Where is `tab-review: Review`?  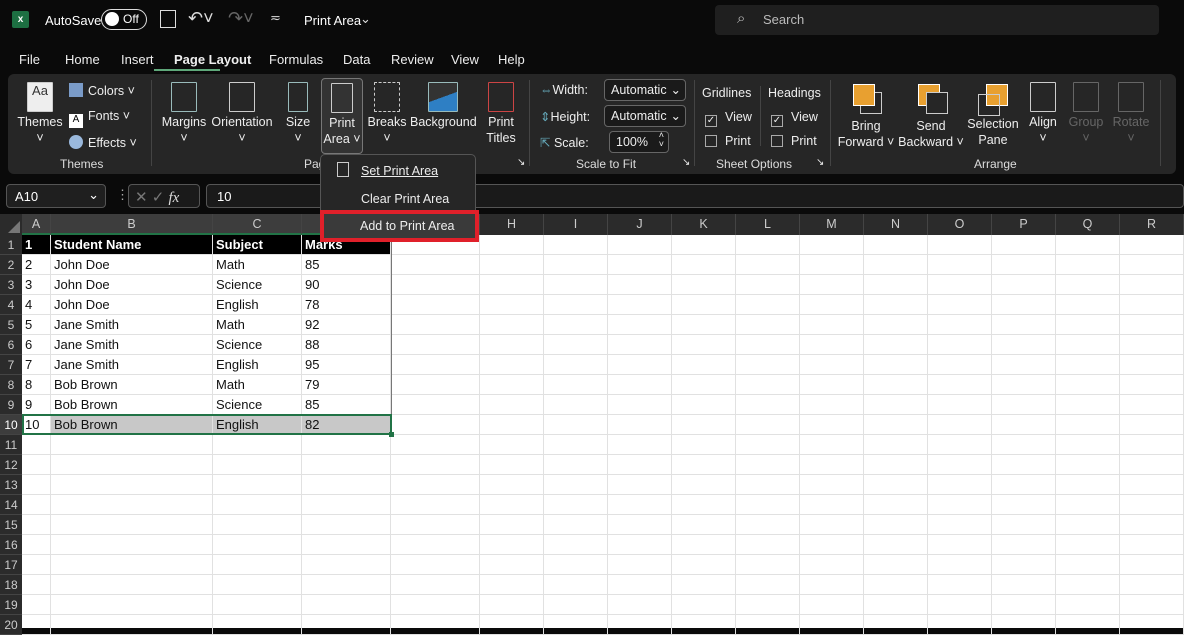
tab-review: Review is located at coordinates (412, 59).